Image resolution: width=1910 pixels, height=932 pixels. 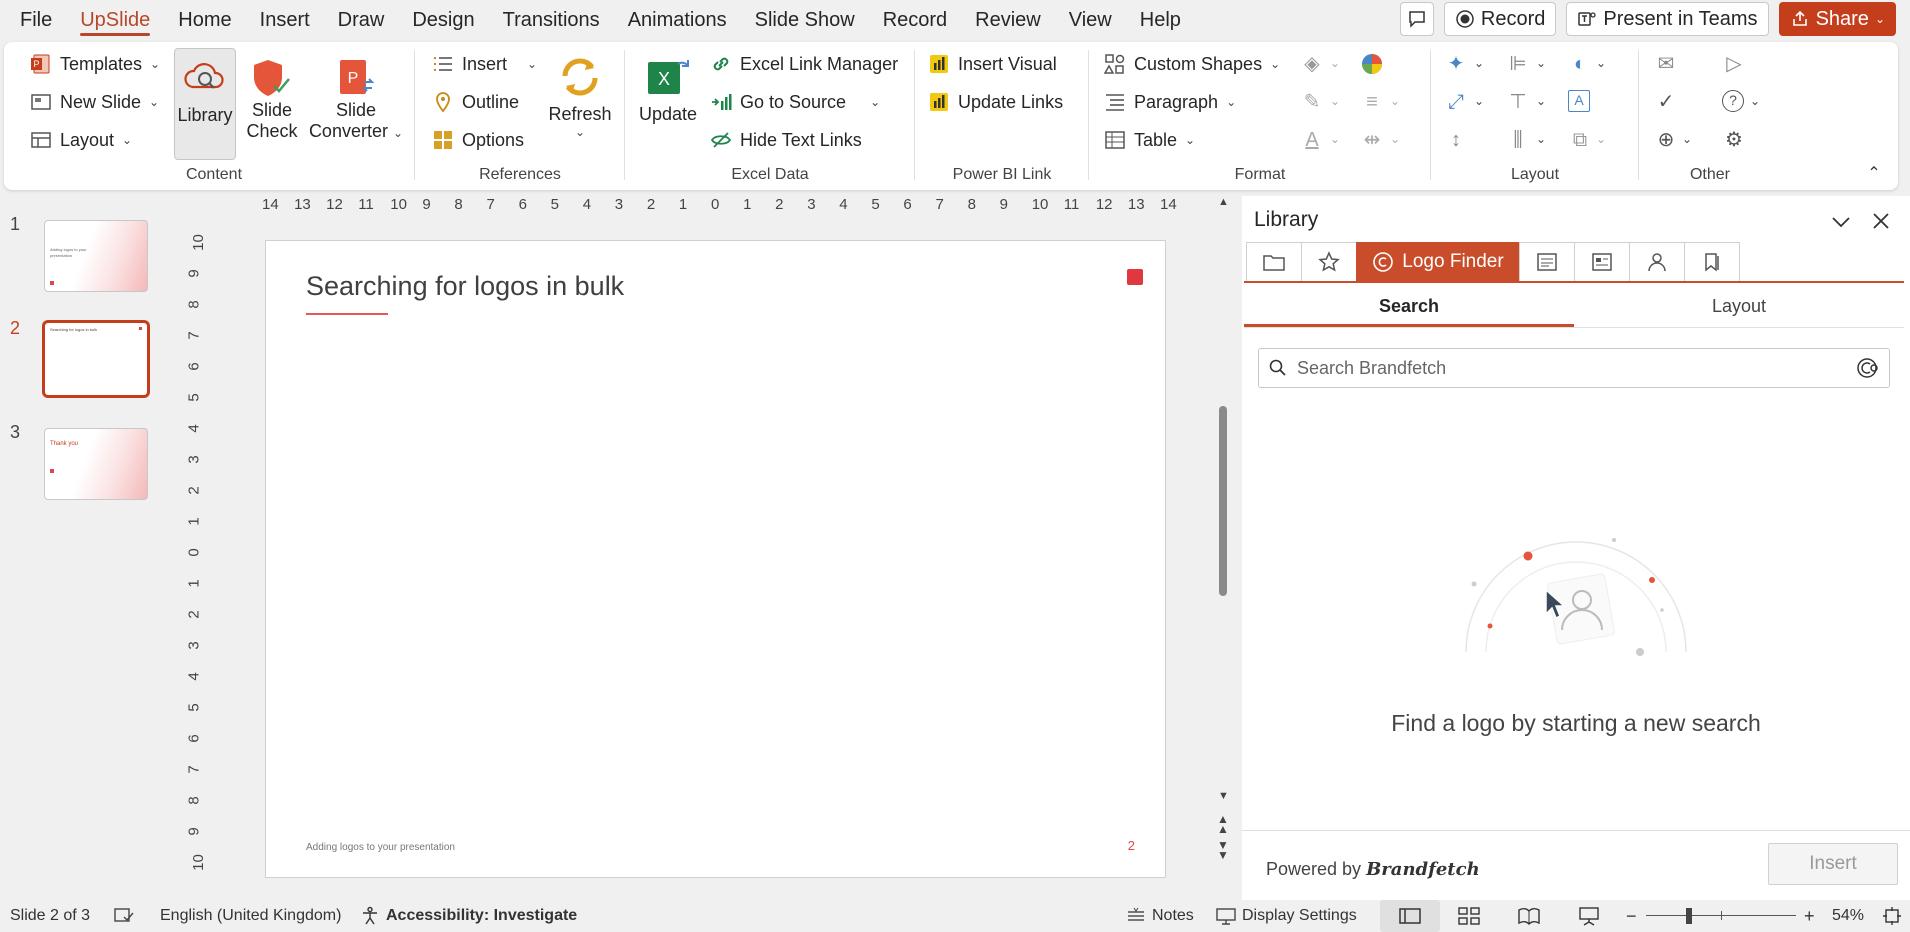 I want to click on zoom-in-button: +, so click(x=1809, y=916).